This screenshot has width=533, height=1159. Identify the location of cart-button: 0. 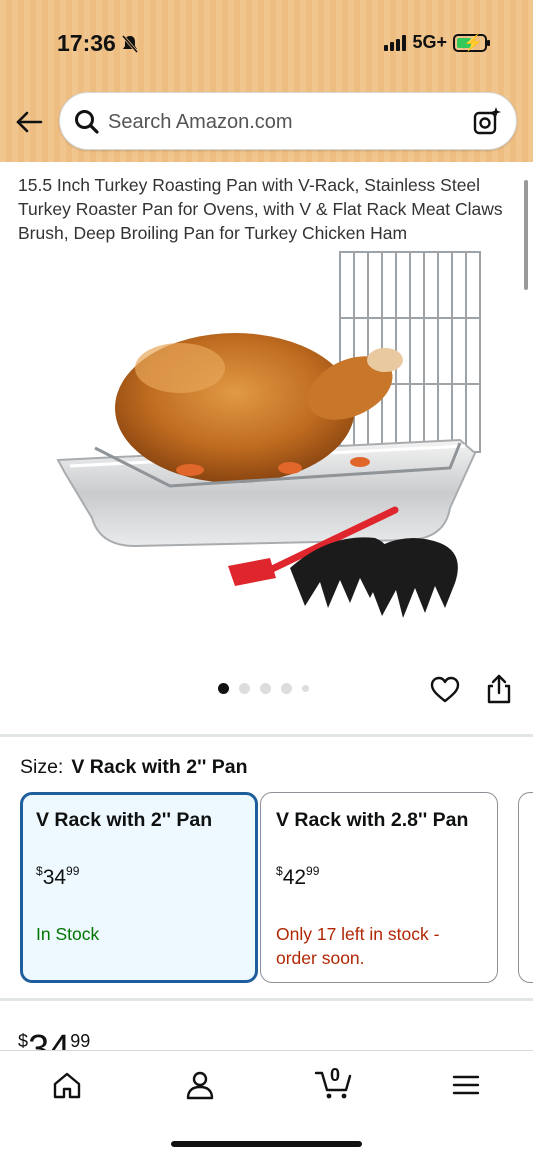
(334, 1083).